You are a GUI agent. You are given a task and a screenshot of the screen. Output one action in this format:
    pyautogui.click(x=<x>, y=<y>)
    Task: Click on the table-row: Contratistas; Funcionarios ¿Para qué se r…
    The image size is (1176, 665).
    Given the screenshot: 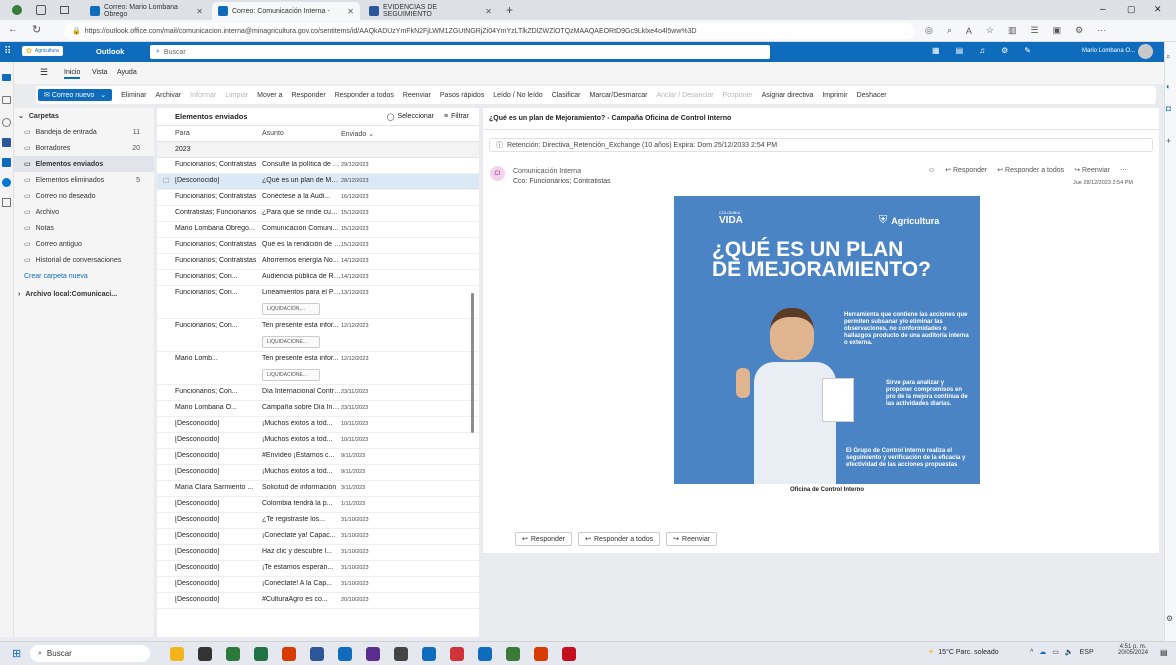 What is the action you would take?
    pyautogui.click(x=318, y=214)
    